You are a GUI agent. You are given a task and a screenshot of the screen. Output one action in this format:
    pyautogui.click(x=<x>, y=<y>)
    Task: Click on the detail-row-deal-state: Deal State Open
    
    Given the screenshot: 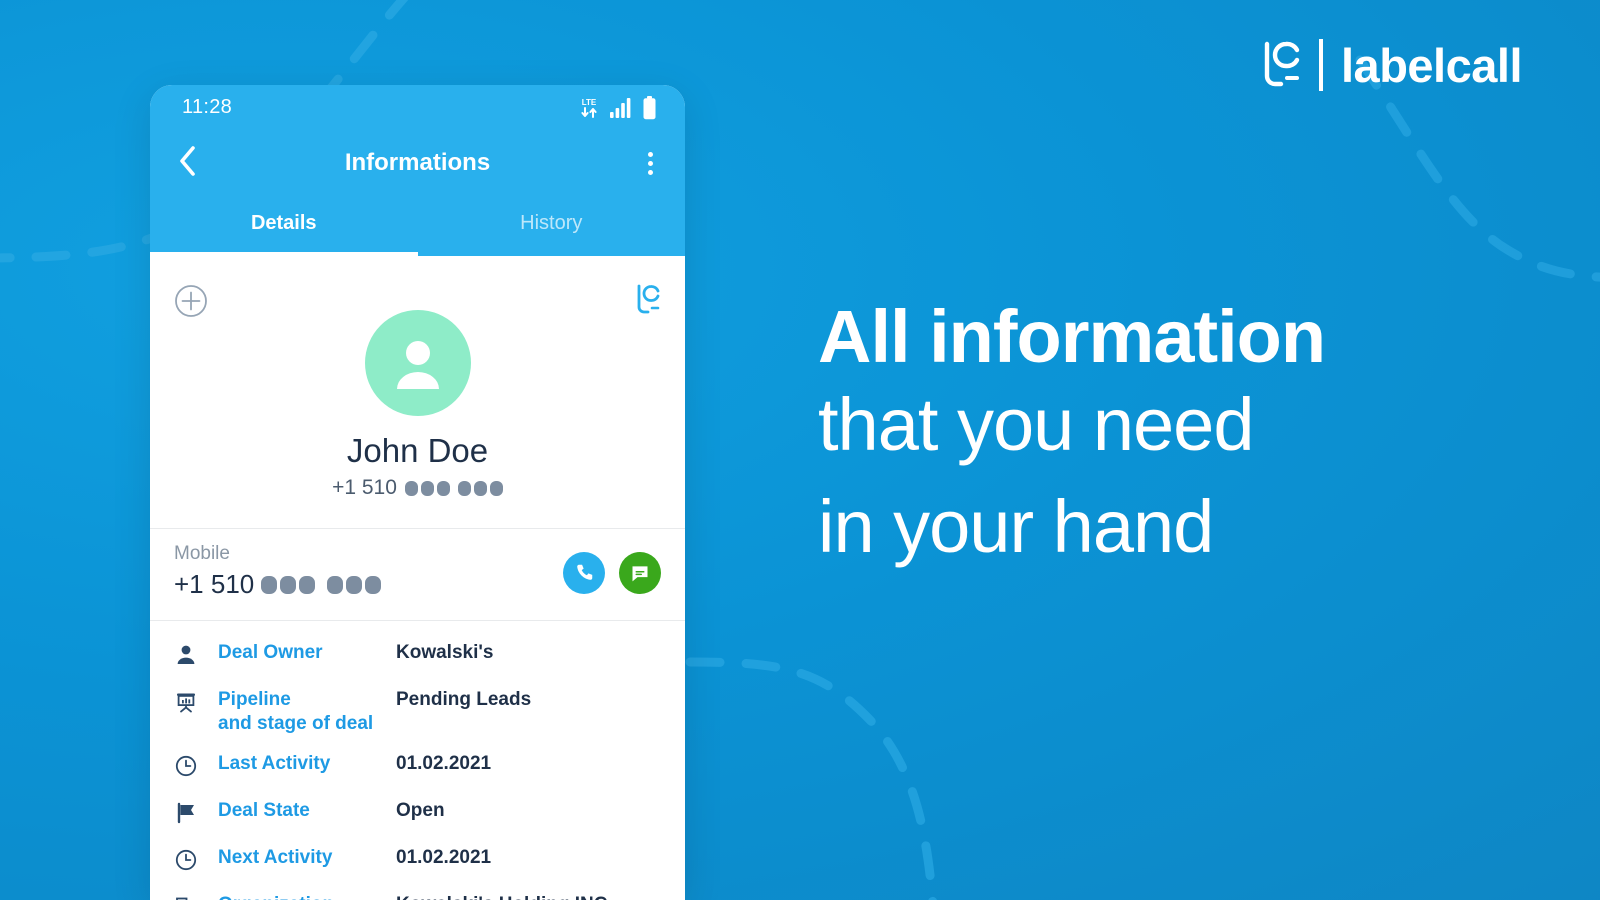 What is the action you would take?
    pyautogui.click(x=417, y=814)
    